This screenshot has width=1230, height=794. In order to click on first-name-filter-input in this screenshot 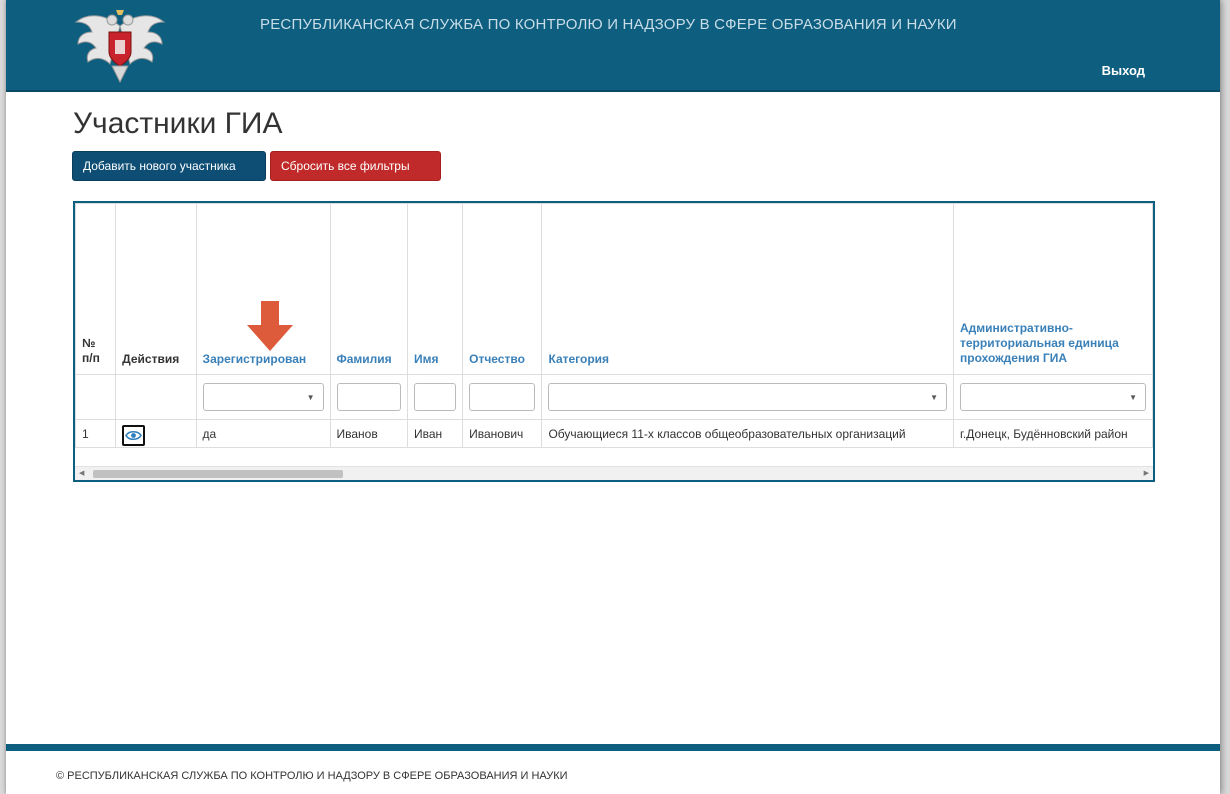, I will do `click(435, 397)`.